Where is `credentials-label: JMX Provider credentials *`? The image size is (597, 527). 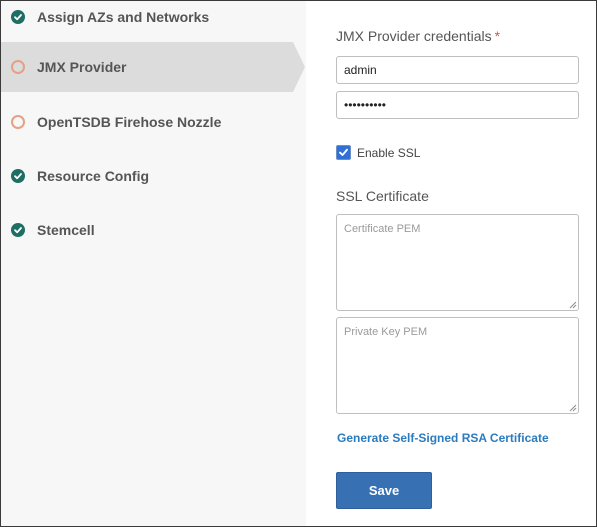
credentials-label: JMX Provider credentials * is located at coordinates (418, 36).